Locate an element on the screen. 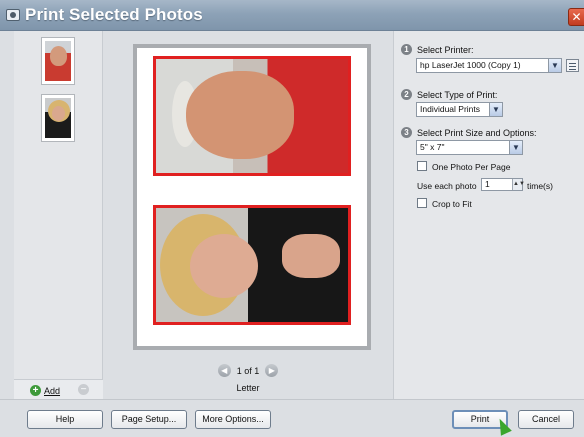 The image size is (584, 437). woman-photo-print is located at coordinates (252, 265).